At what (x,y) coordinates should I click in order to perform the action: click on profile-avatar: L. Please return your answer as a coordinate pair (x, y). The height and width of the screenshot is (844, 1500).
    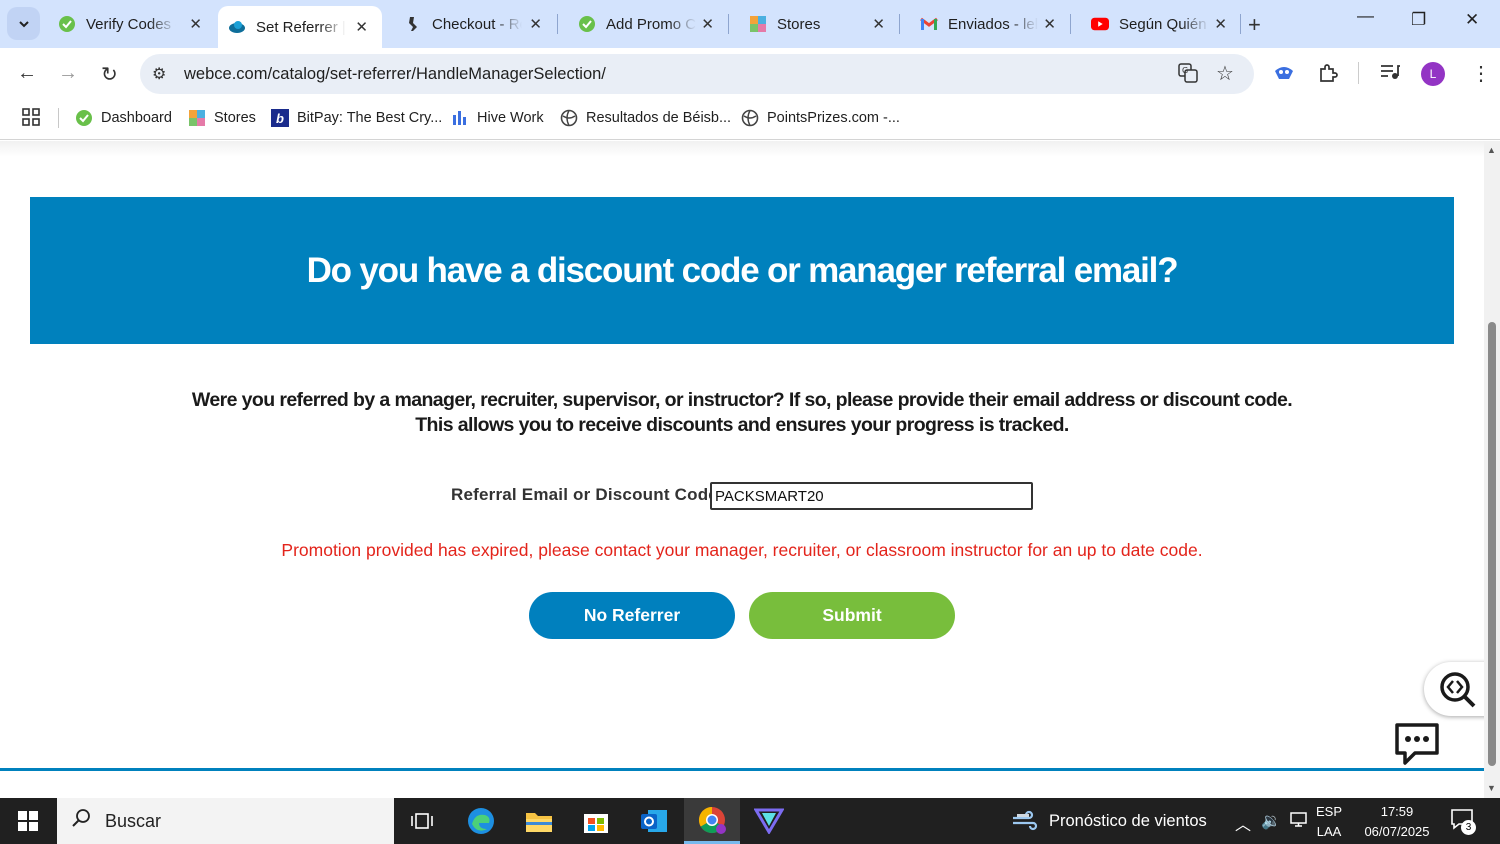
    Looking at the image, I should click on (1433, 74).